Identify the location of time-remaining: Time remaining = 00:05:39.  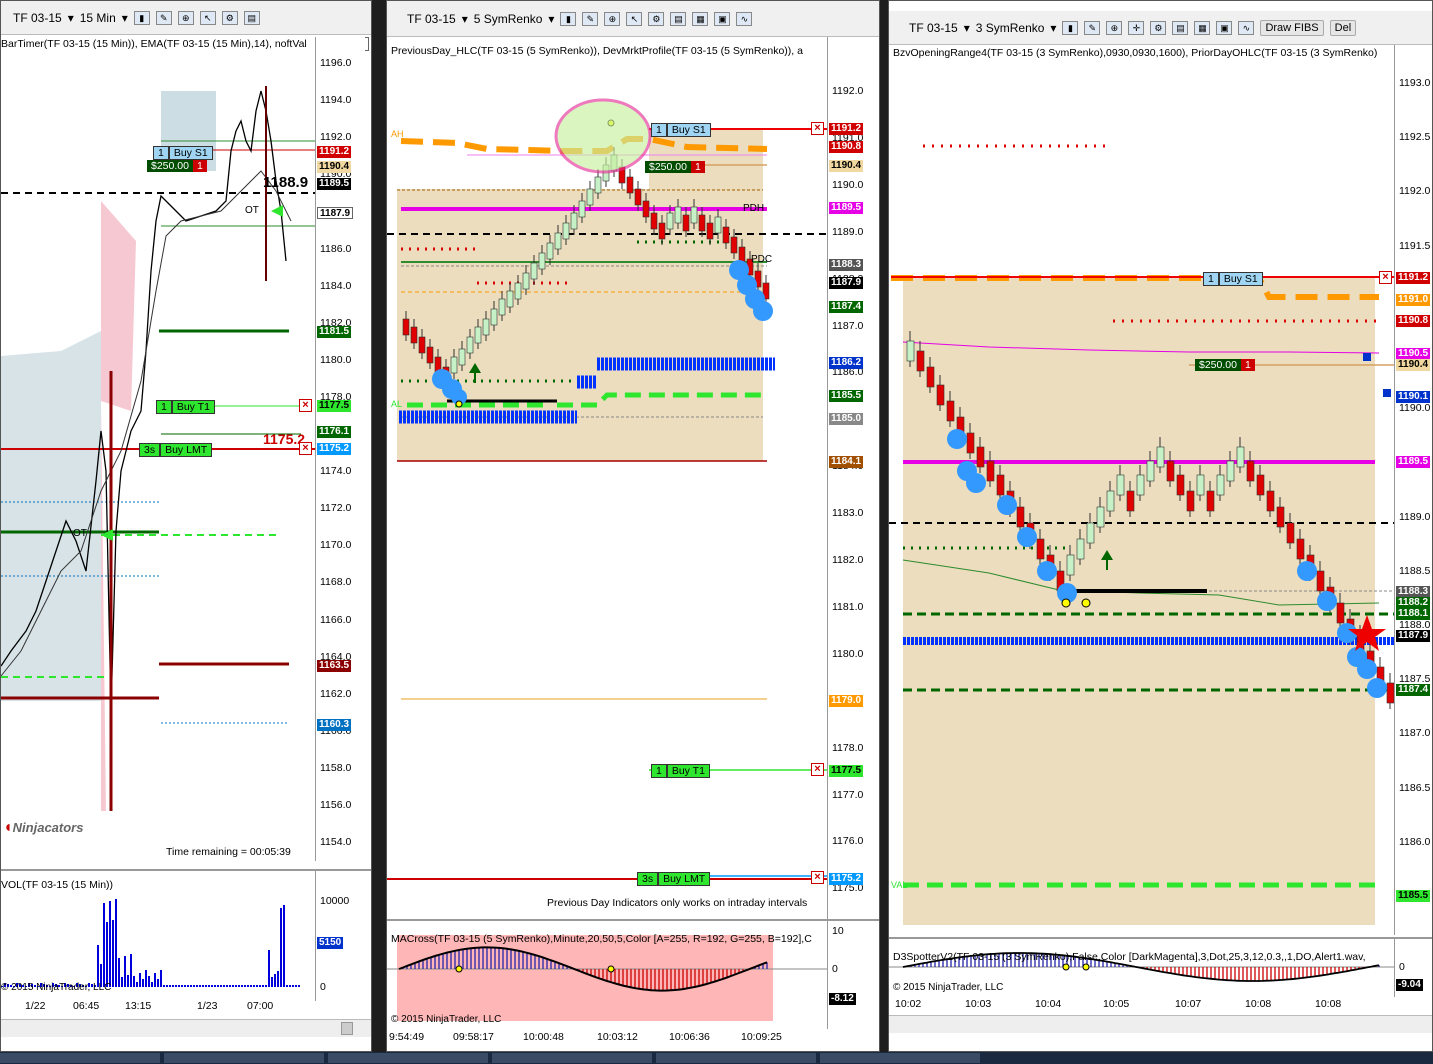
(228, 852).